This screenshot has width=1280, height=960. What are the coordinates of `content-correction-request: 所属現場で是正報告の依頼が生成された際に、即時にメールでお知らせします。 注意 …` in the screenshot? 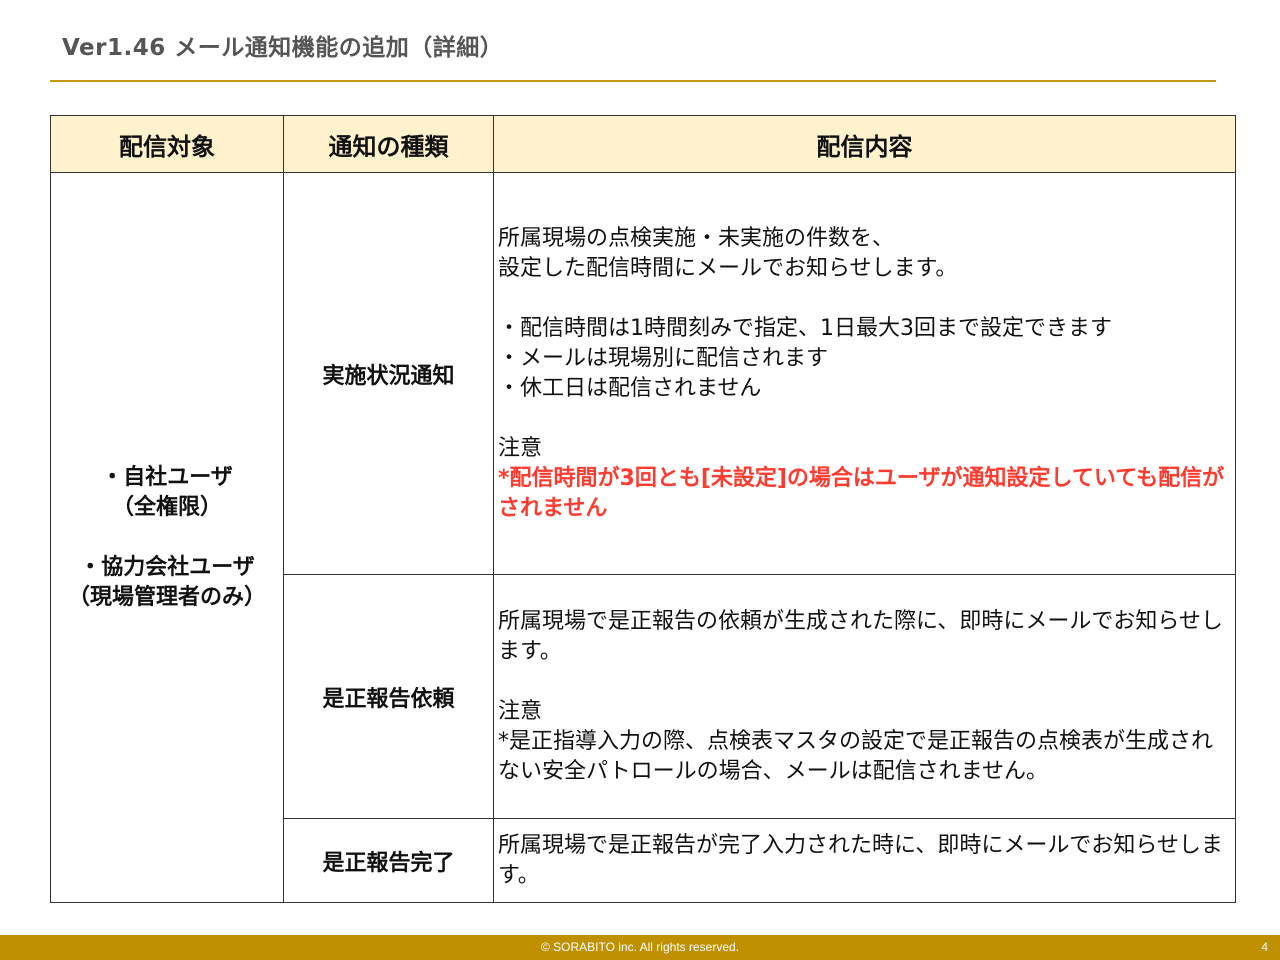 It's located at (864, 696).